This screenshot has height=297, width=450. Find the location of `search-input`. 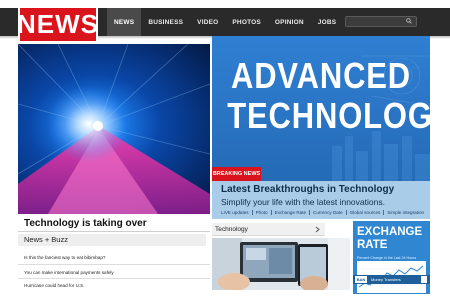

search-input is located at coordinates (381, 21).